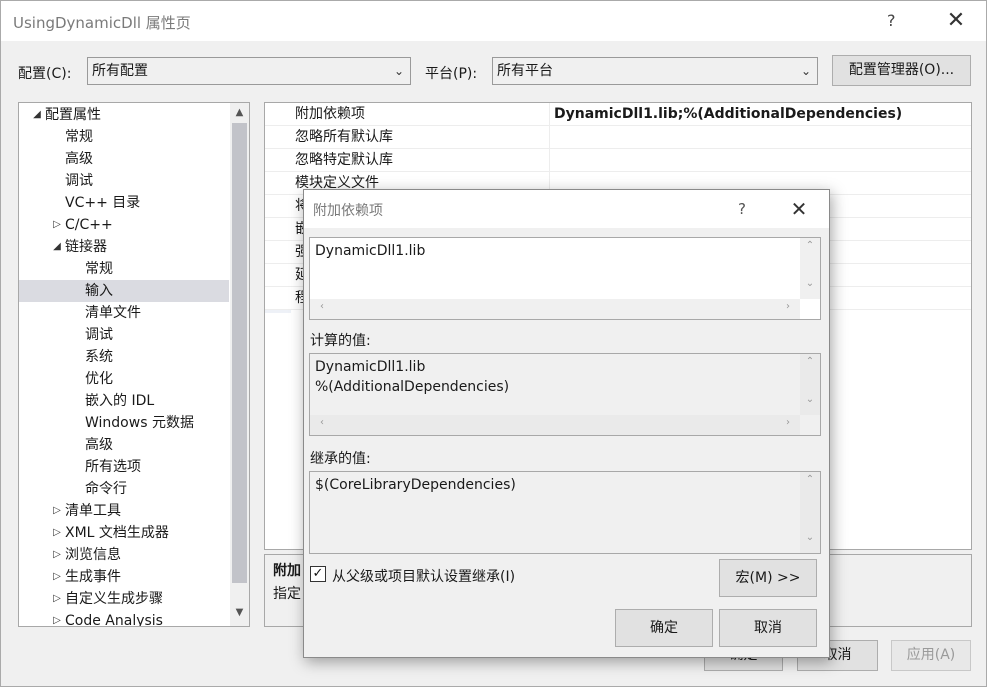 Image resolution: width=987 pixels, height=687 pixels. I want to click on tree-item: 嵌入的 IDL, so click(124, 401).